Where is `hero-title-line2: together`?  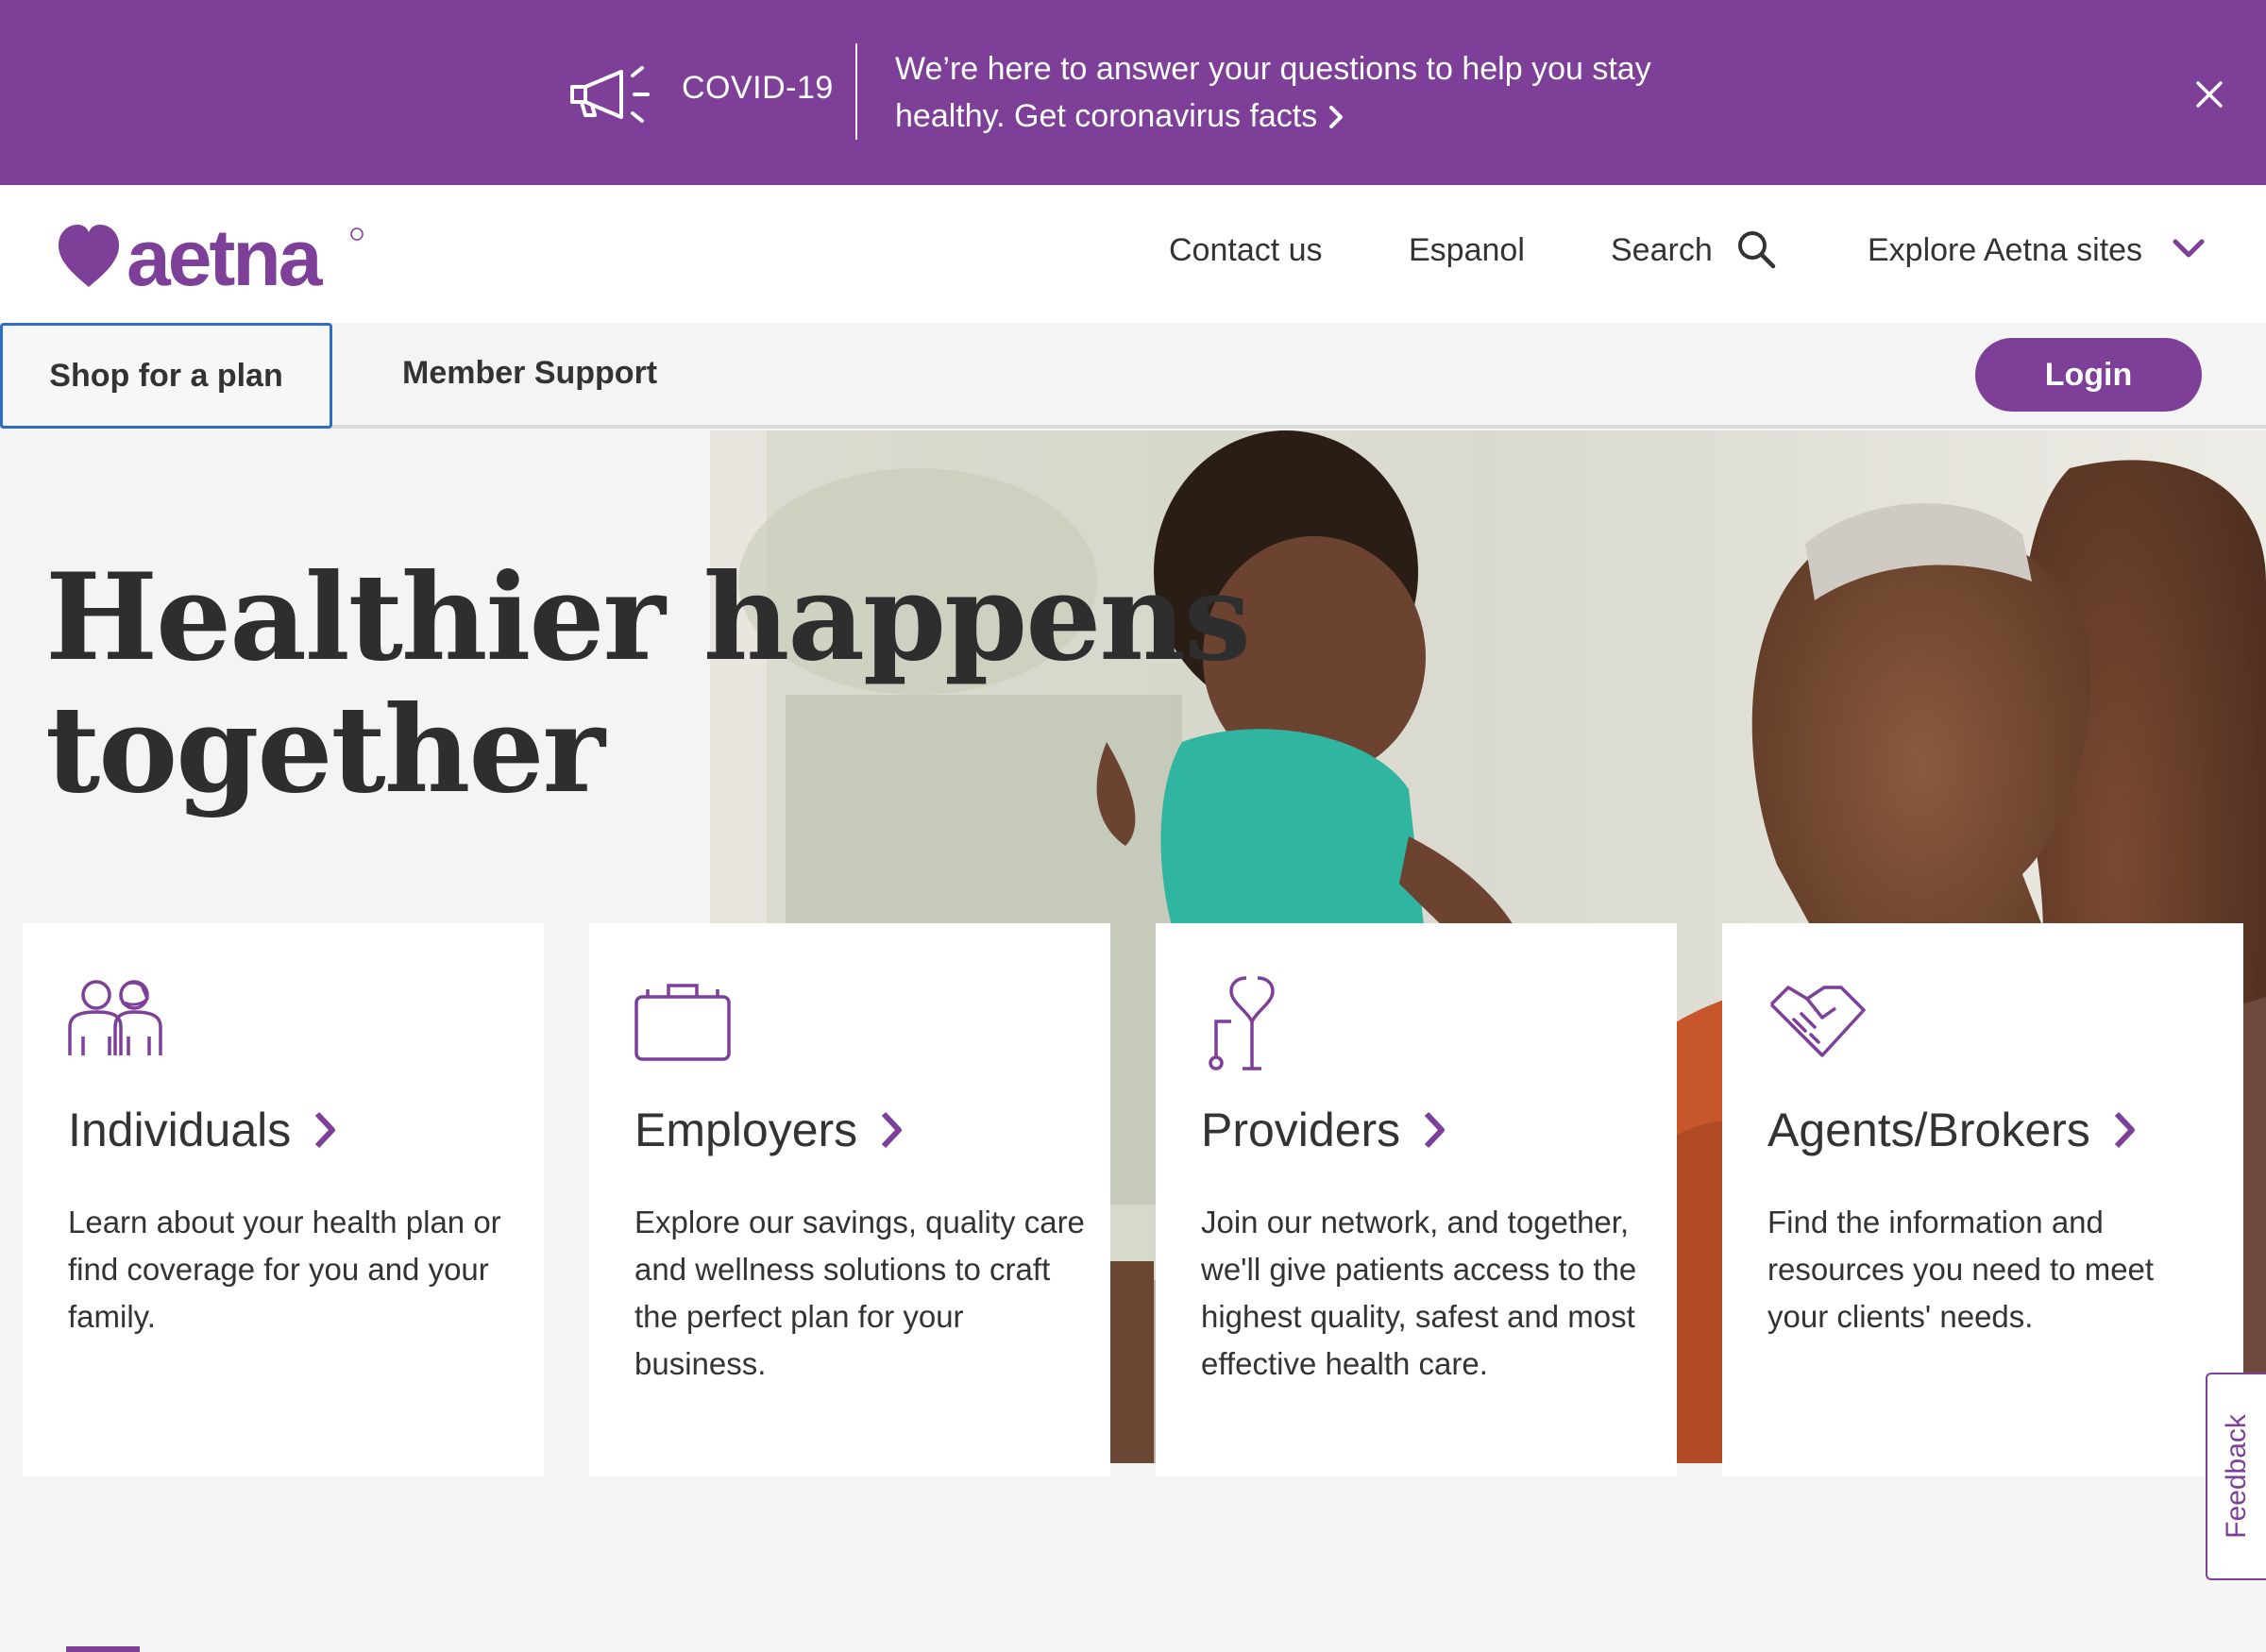
hero-title-line2: together is located at coordinates (325, 749).